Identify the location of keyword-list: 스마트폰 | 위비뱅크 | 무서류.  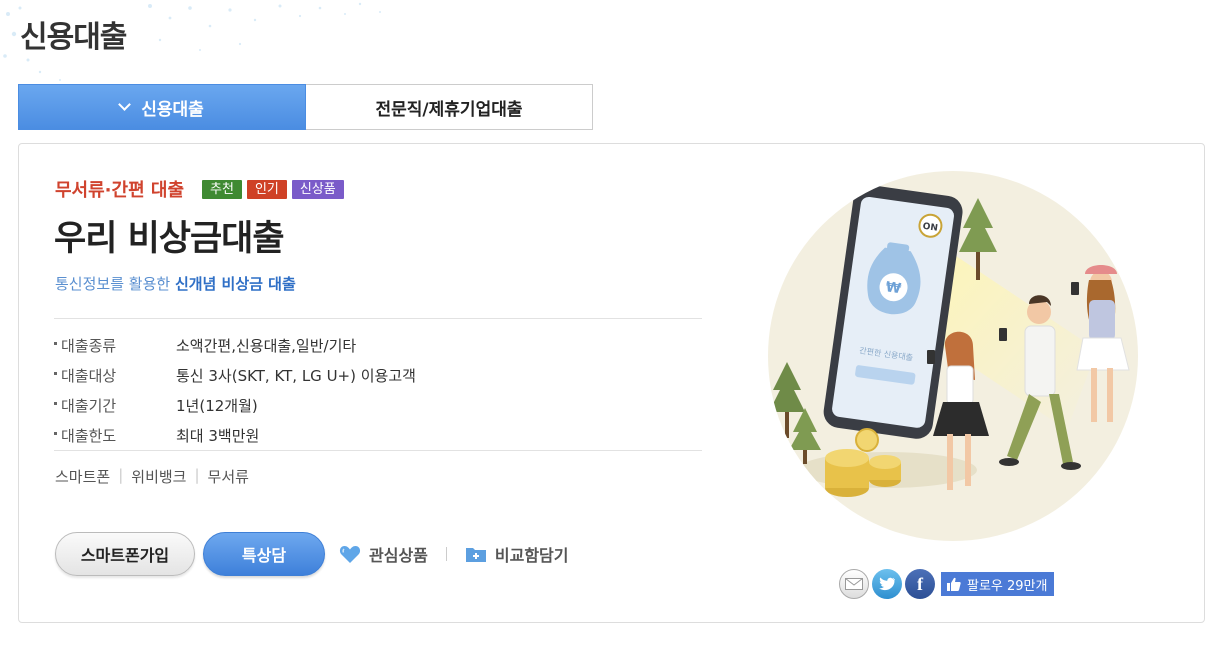
(152, 476).